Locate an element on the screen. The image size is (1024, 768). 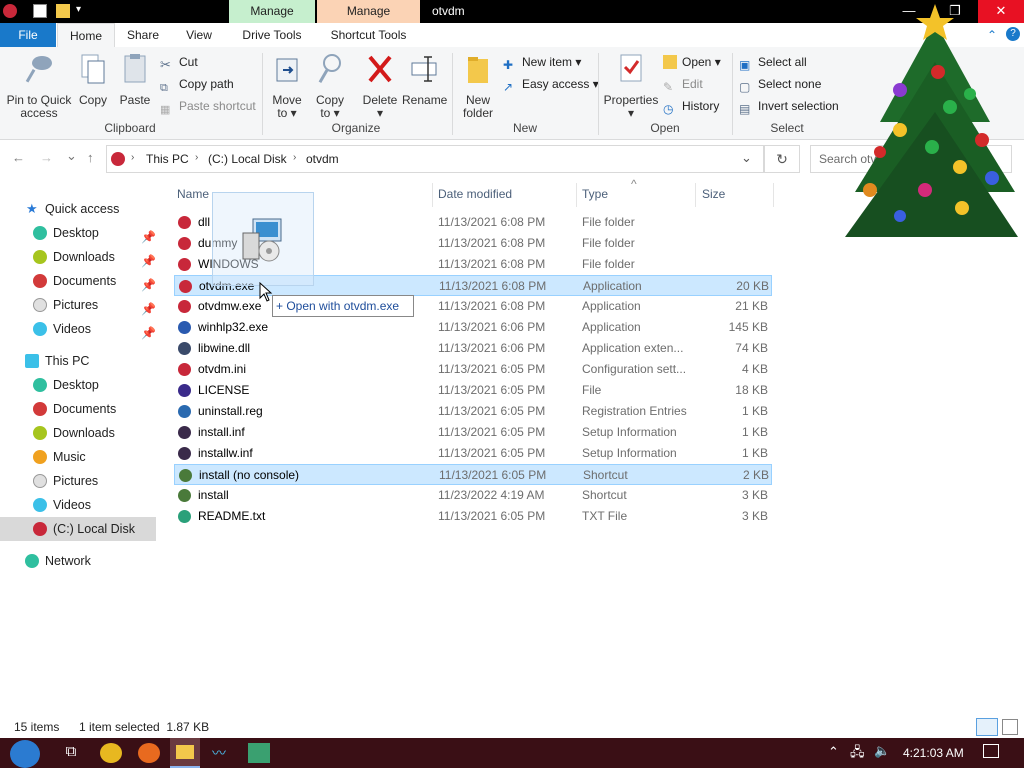
file-name: README.txt is located at coordinates (232, 516).